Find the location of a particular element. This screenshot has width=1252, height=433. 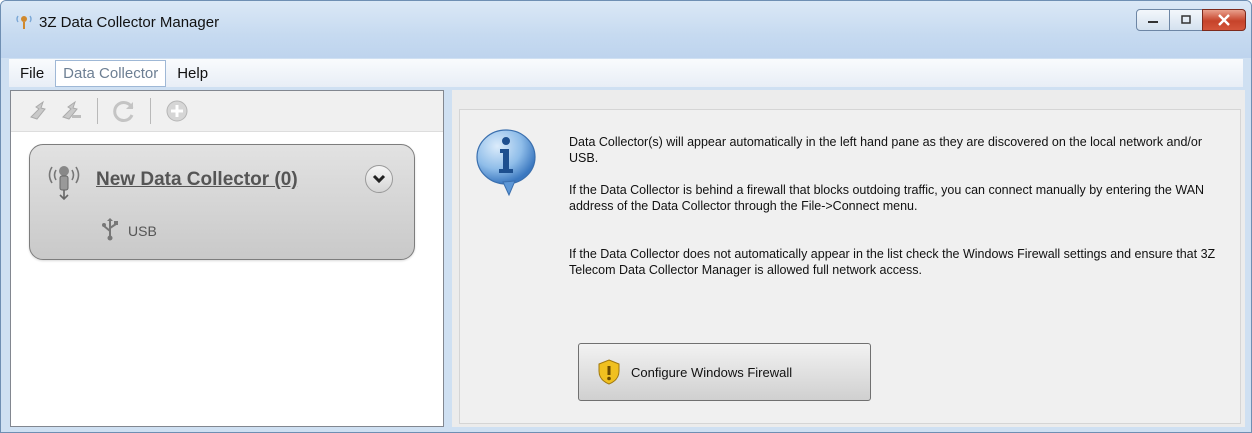

configure-firewall-label: Configure Windows Firewall is located at coordinates (712, 372).